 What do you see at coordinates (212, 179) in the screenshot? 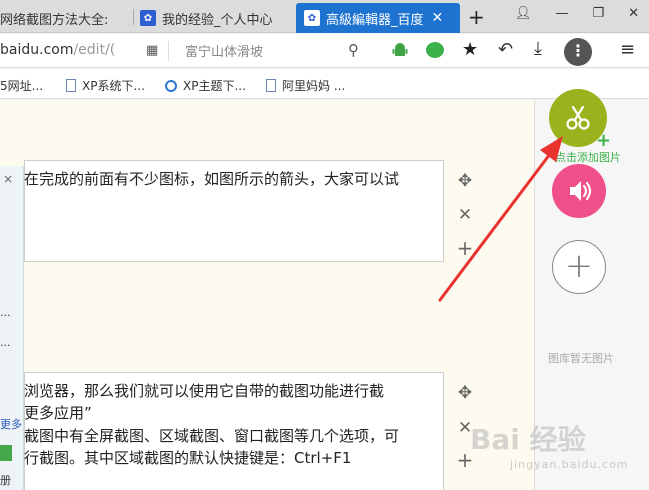
I see `edit-block-text: 在完成的前面有不少图标，如图所示的箭头，大家可以试` at bounding box center [212, 179].